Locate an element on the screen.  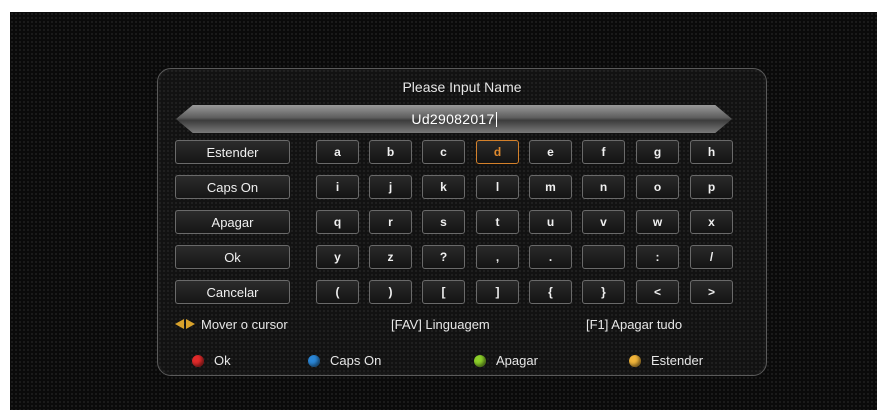
key: y is located at coordinates (337, 257).